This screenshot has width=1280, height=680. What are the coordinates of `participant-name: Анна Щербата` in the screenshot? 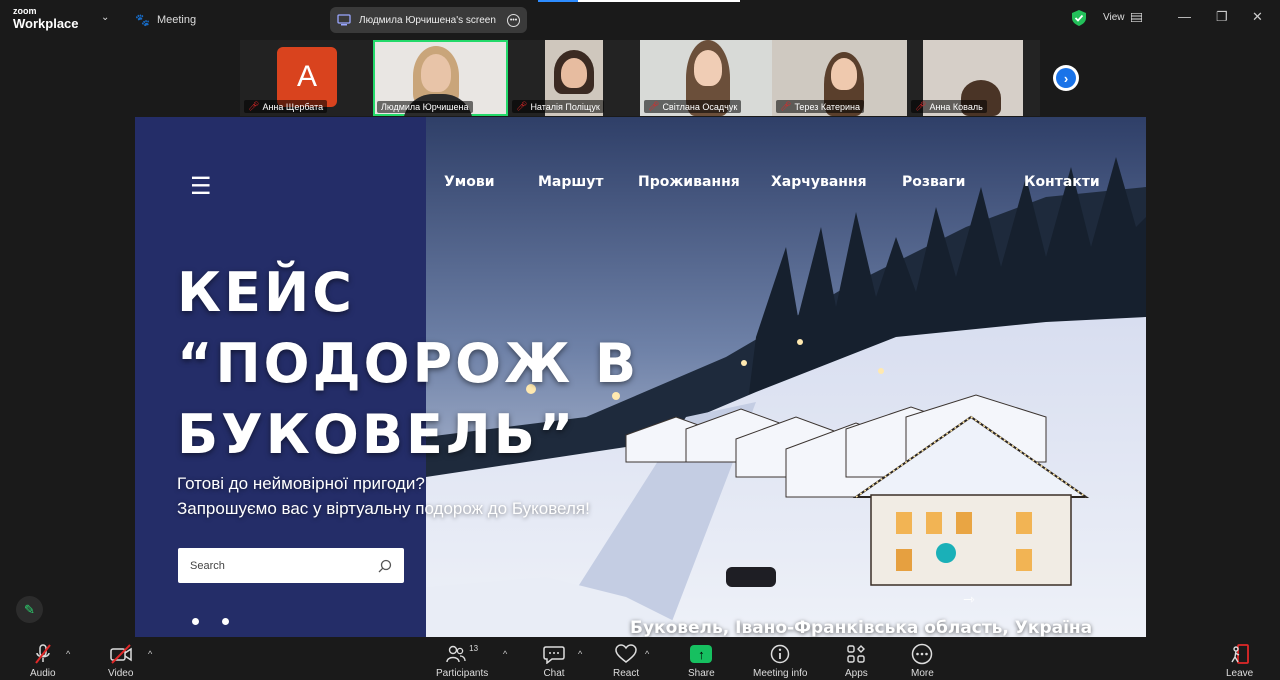 It's located at (293, 106).